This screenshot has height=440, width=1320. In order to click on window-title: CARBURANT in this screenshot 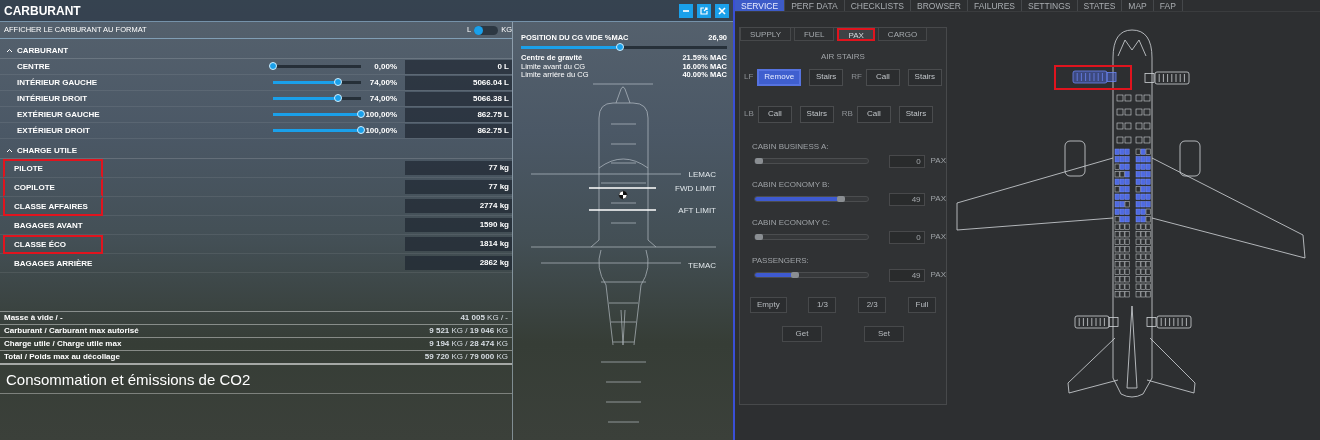, I will do `click(42, 11)`.